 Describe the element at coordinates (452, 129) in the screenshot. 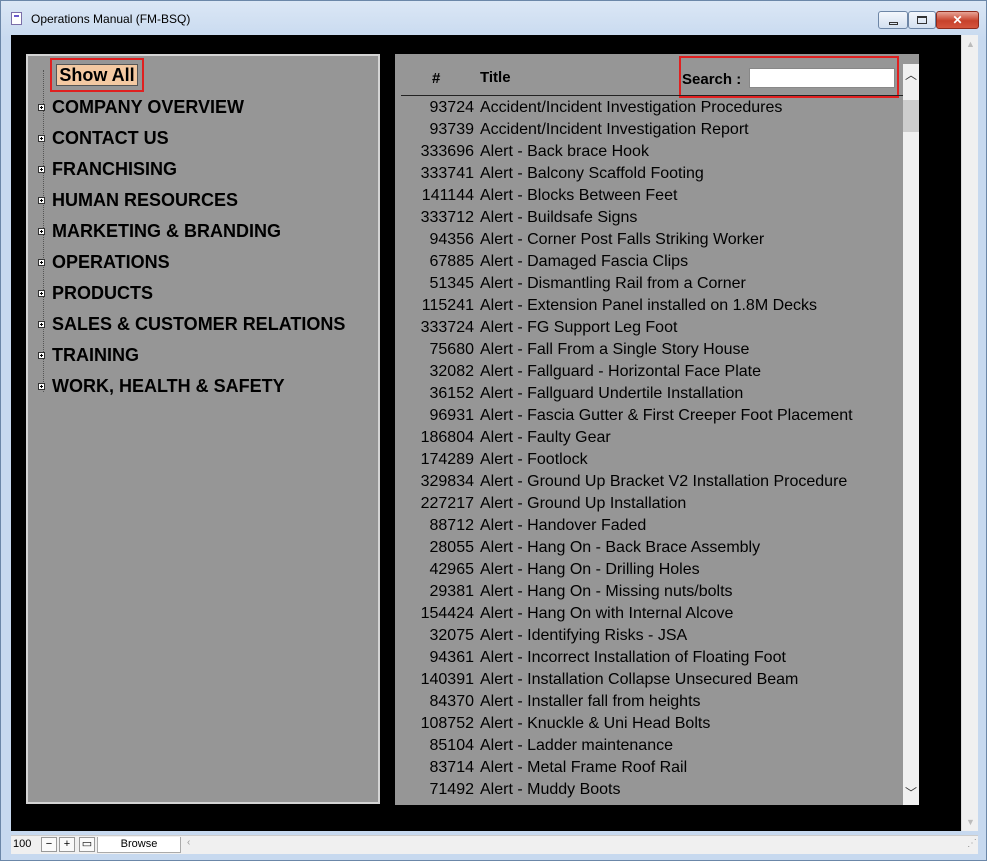

I see `document-number: 93739` at that location.